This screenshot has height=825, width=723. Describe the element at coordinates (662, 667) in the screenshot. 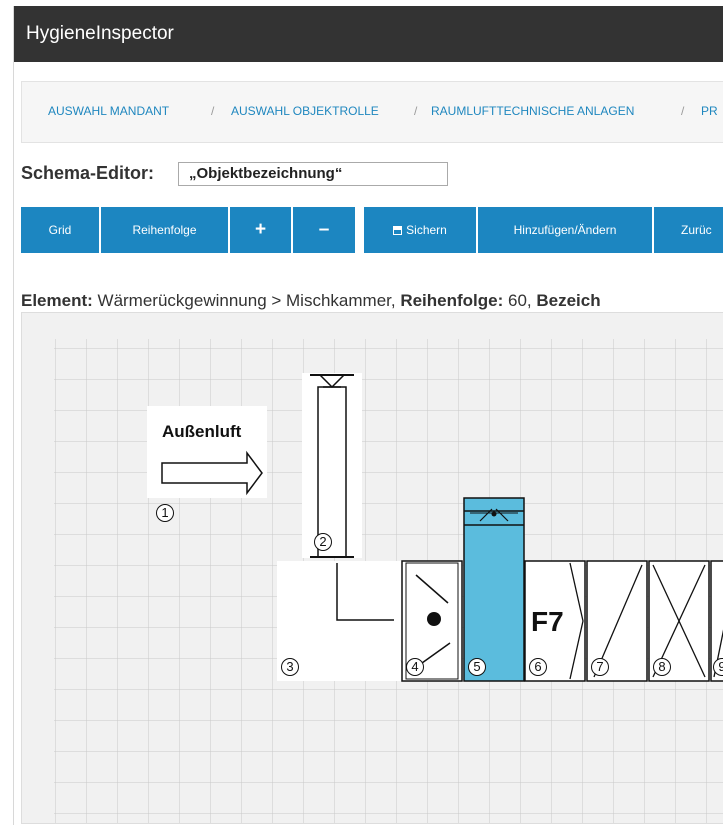

I see `element-number-8: 8` at that location.